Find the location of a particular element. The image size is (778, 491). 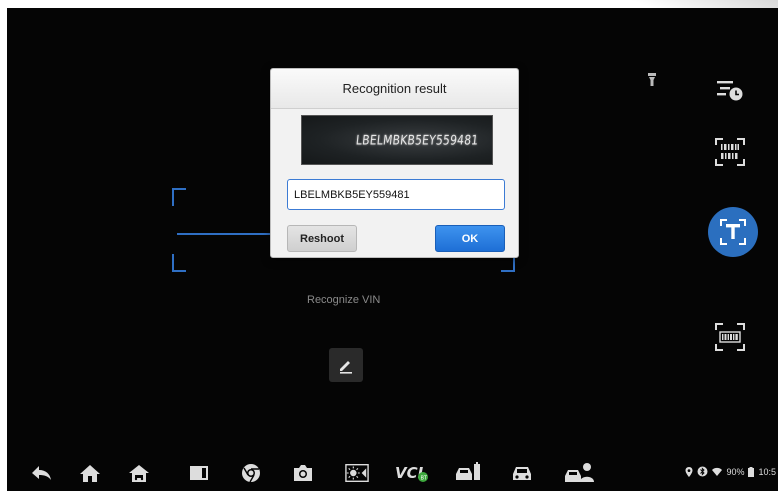

vehicle-home-icon is located at coordinates (139, 473).